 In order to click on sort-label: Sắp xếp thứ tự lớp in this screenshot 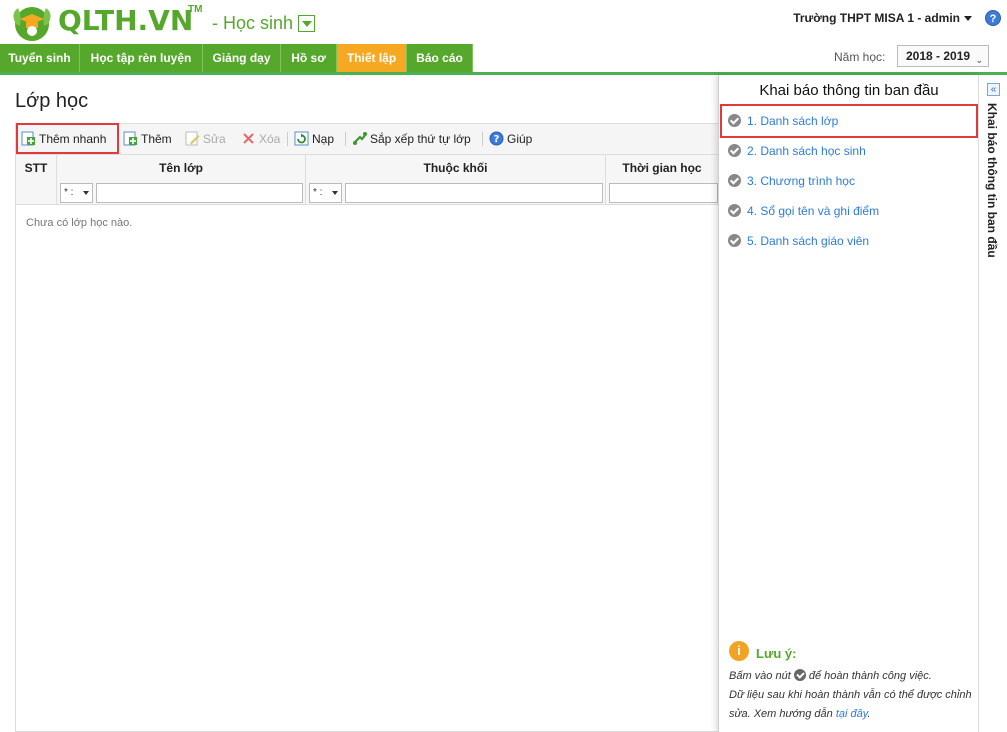, I will do `click(420, 139)`.